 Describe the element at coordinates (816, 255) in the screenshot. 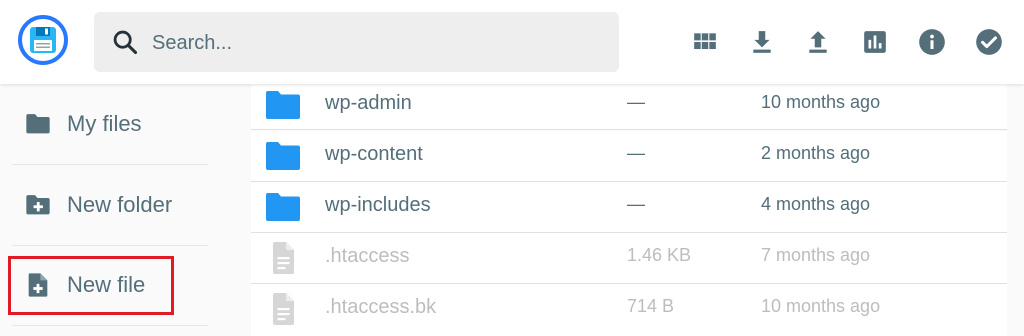

I see `file-modified: 7 months ago` at that location.